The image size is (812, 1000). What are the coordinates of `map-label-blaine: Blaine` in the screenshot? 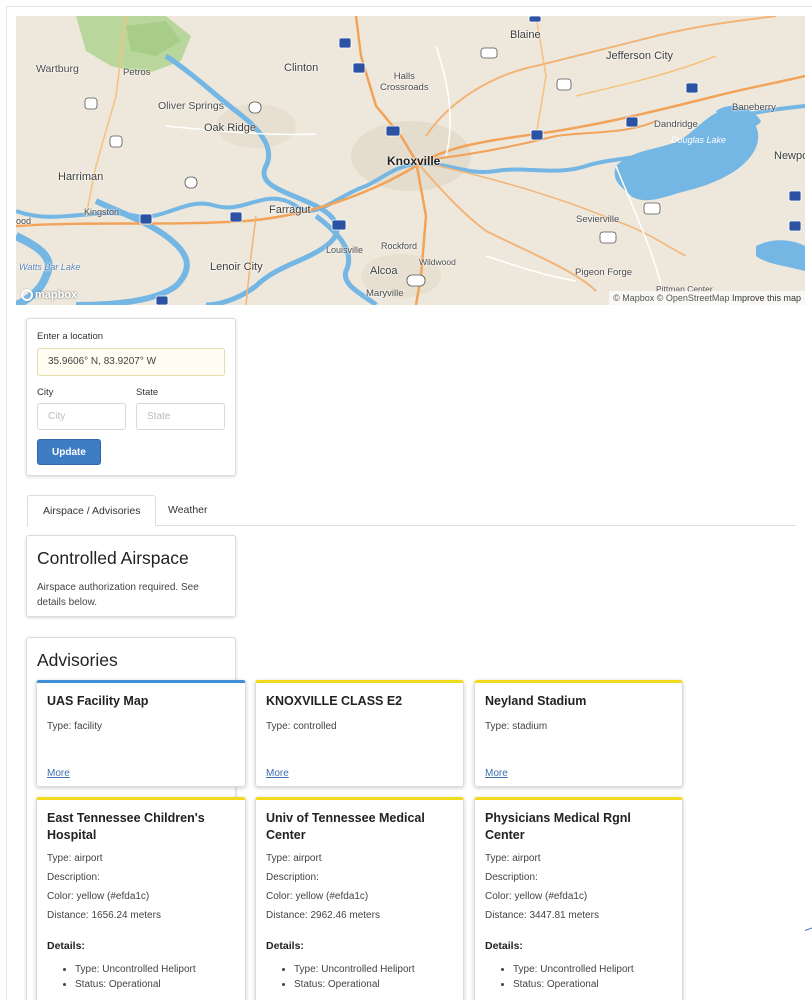 It's located at (525, 35).